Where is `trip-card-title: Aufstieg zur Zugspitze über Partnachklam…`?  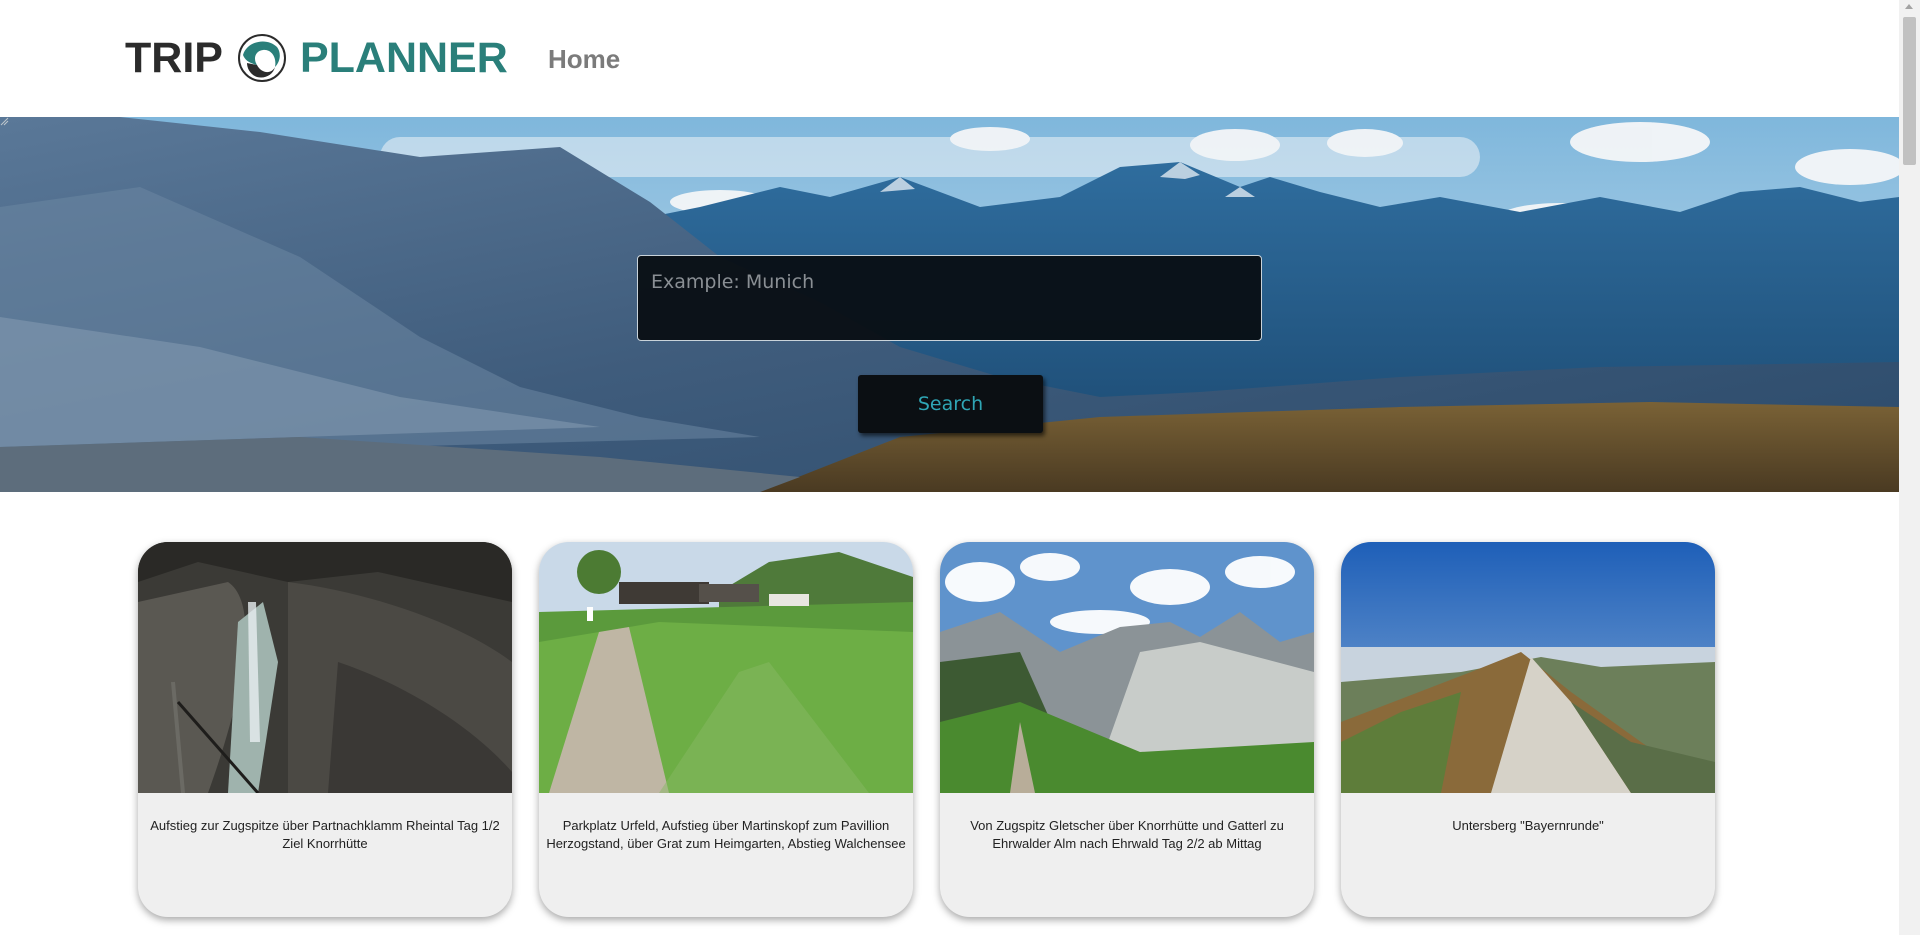 trip-card-title: Aufstieg zur Zugspitze über Partnachklam… is located at coordinates (325, 834).